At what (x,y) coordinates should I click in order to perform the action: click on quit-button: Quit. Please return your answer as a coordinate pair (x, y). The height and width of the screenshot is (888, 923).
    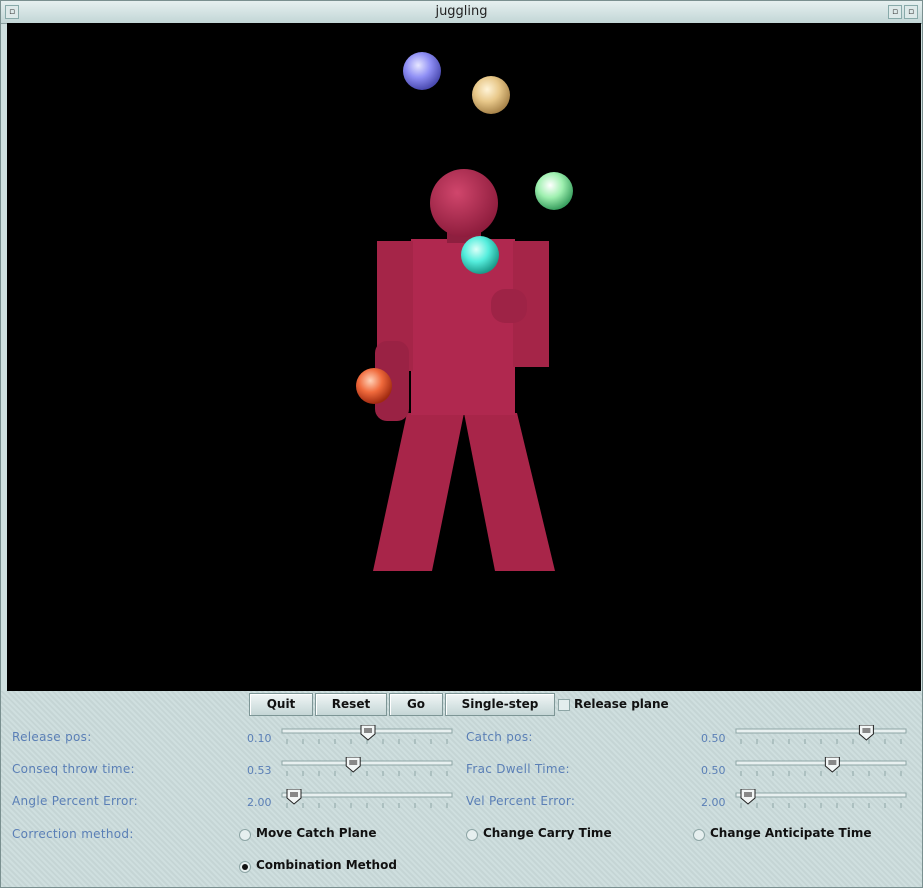
    Looking at the image, I should click on (281, 704).